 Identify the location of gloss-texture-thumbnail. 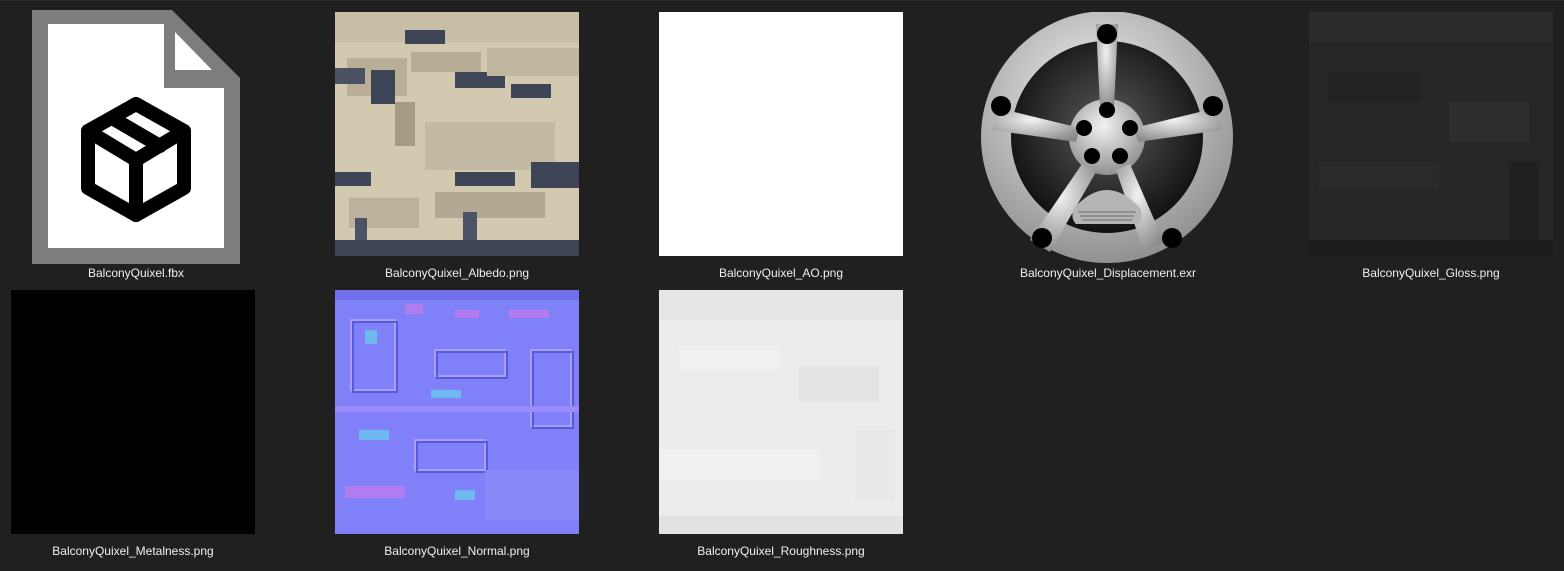
(1431, 134).